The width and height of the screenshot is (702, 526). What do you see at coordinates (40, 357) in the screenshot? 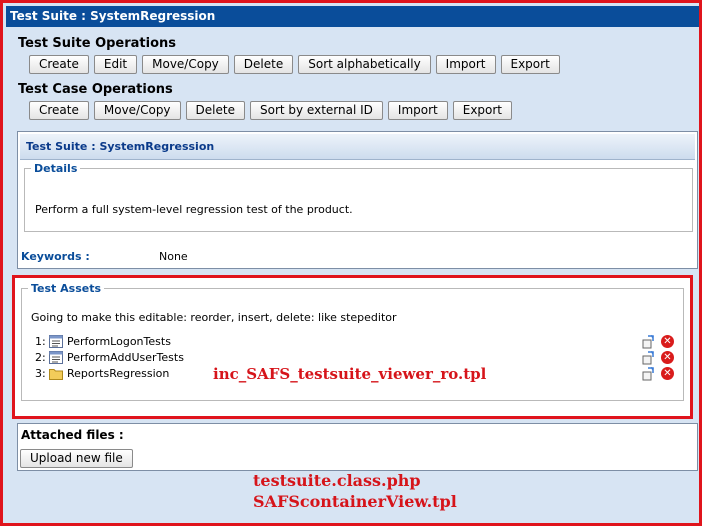
I see `asset-number: 2:` at bounding box center [40, 357].